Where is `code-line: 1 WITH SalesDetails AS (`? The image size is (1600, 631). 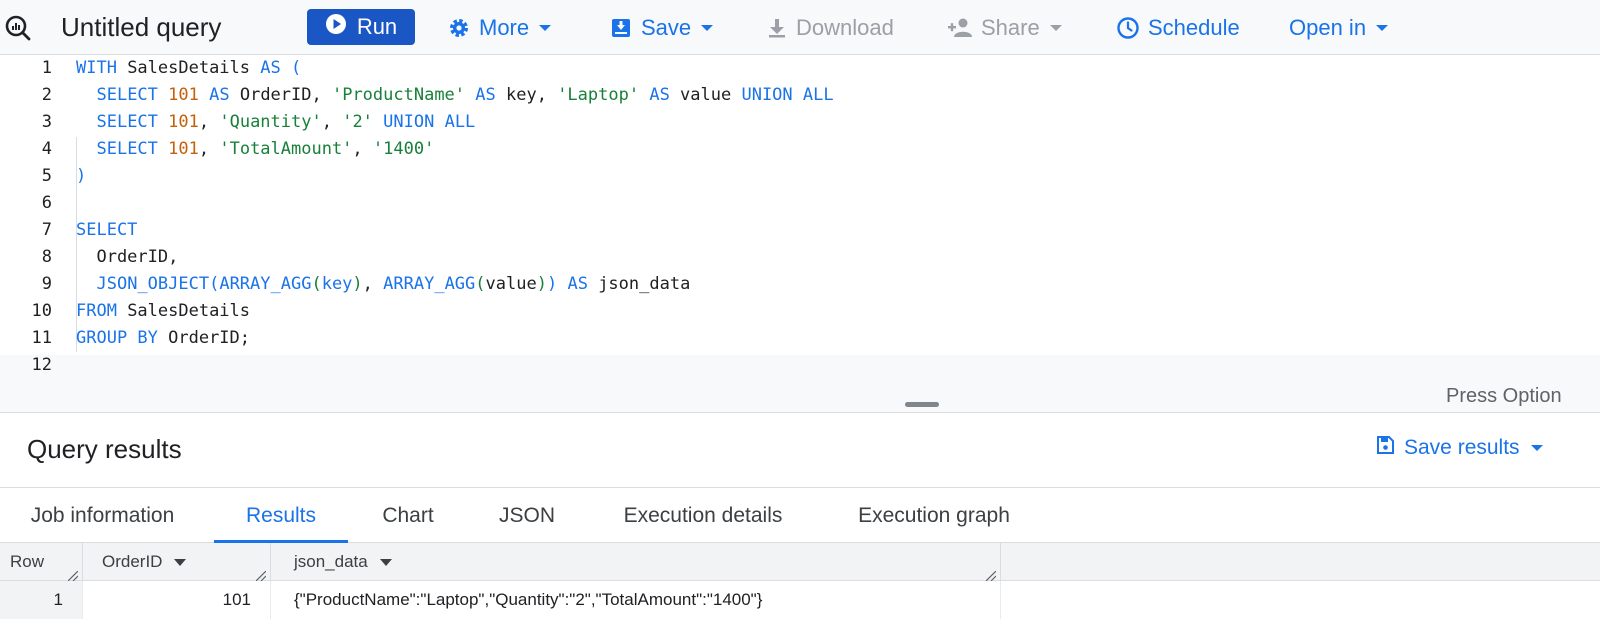 code-line: 1 WITH SalesDetails AS ( is located at coordinates (800, 68).